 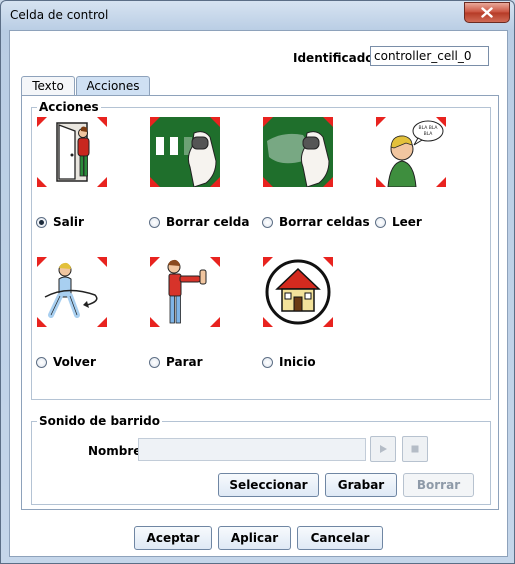 What do you see at coordinates (68, 222) in the screenshot?
I see `radio-label: Salir` at bounding box center [68, 222].